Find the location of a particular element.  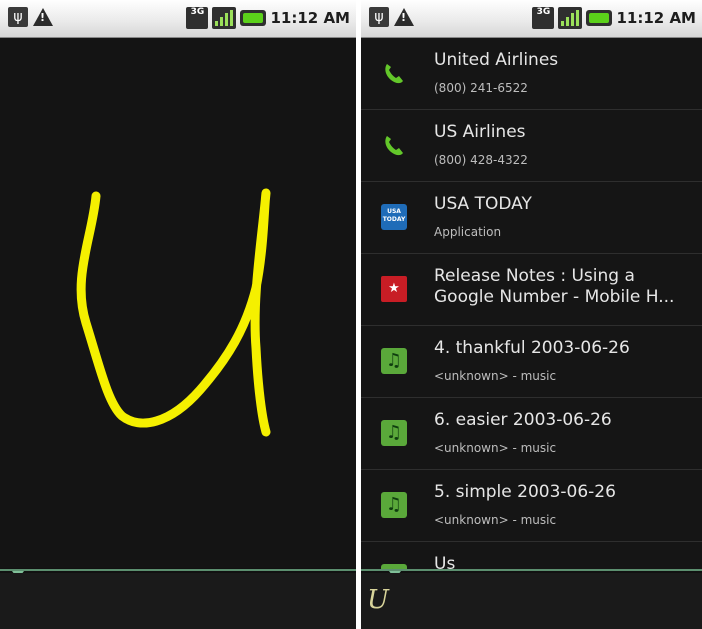

list-item-title: 4. thankful 2003-06-26 is located at coordinates (532, 348).